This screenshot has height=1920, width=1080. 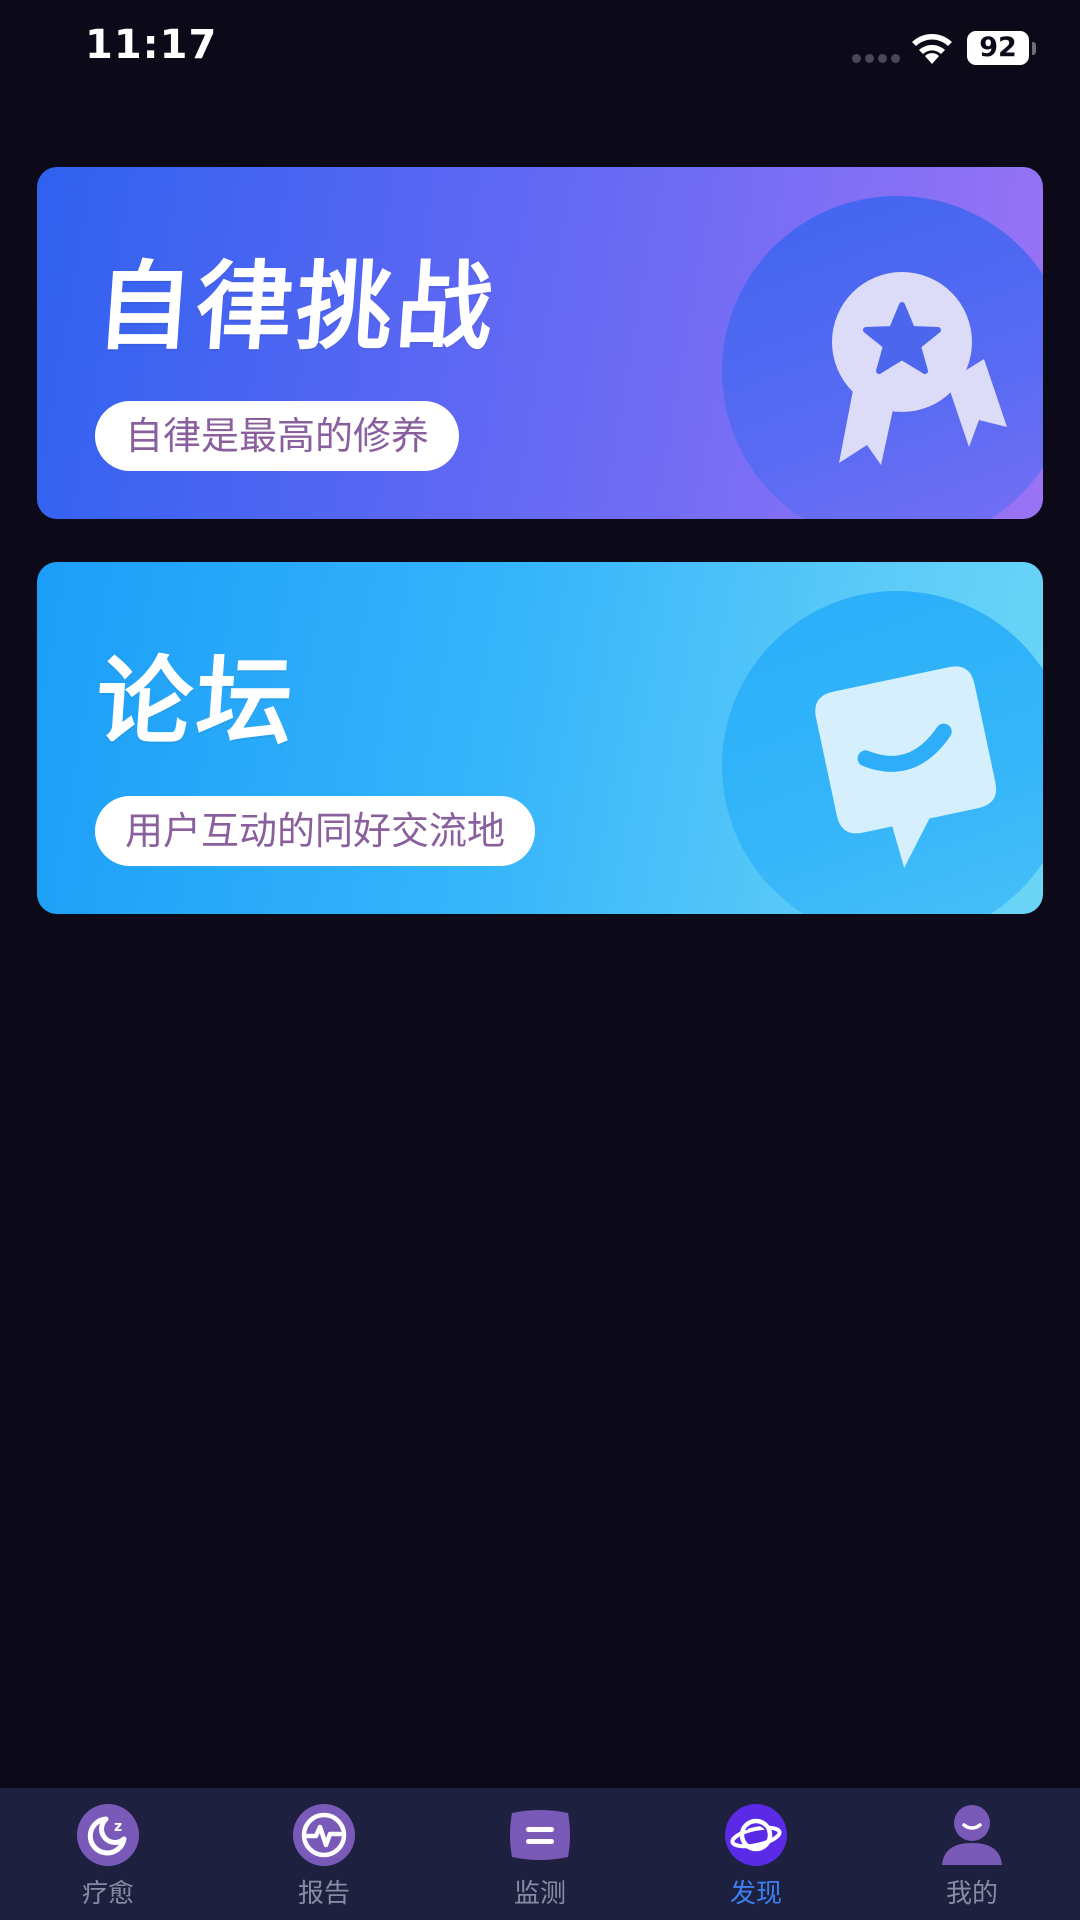 What do you see at coordinates (277, 436) in the screenshot?
I see `challenge-card-subtitle: 自律是最高的修养` at bounding box center [277, 436].